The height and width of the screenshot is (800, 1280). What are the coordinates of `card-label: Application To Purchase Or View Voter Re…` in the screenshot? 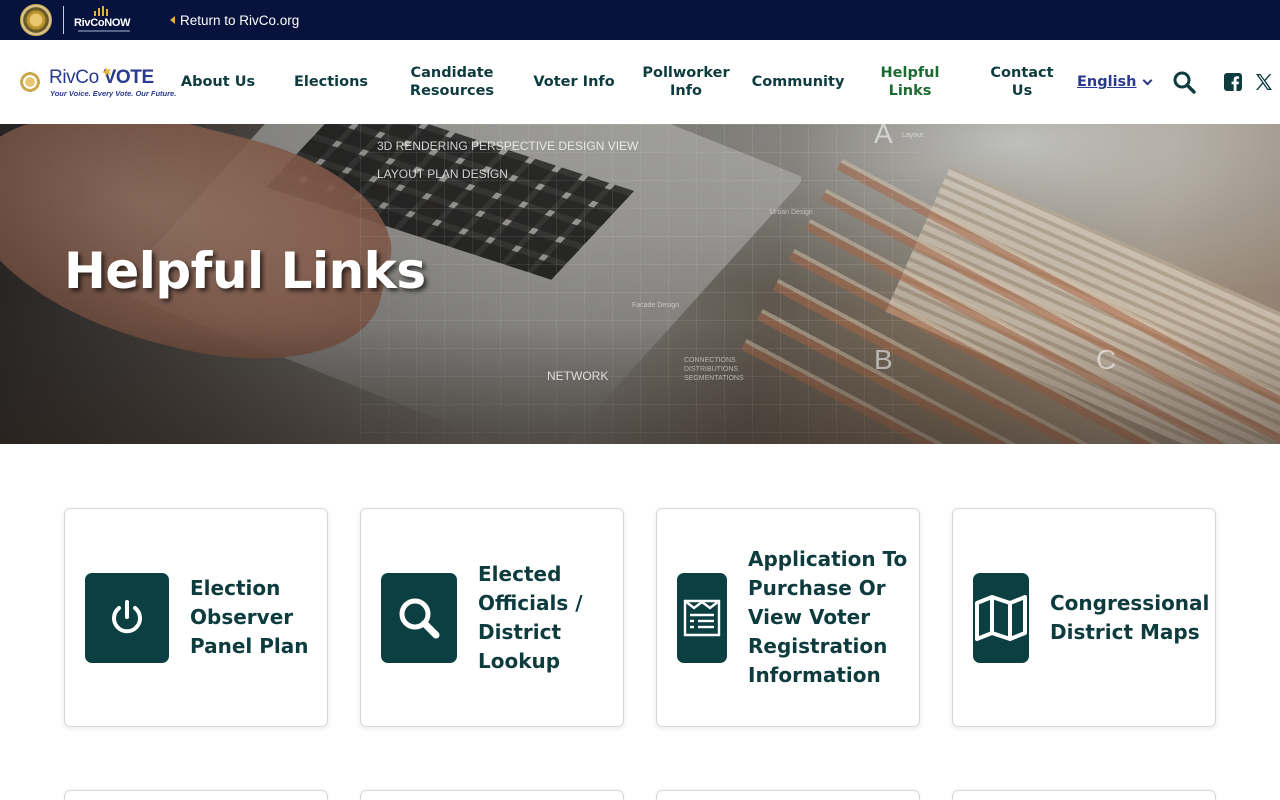 It's located at (828, 617).